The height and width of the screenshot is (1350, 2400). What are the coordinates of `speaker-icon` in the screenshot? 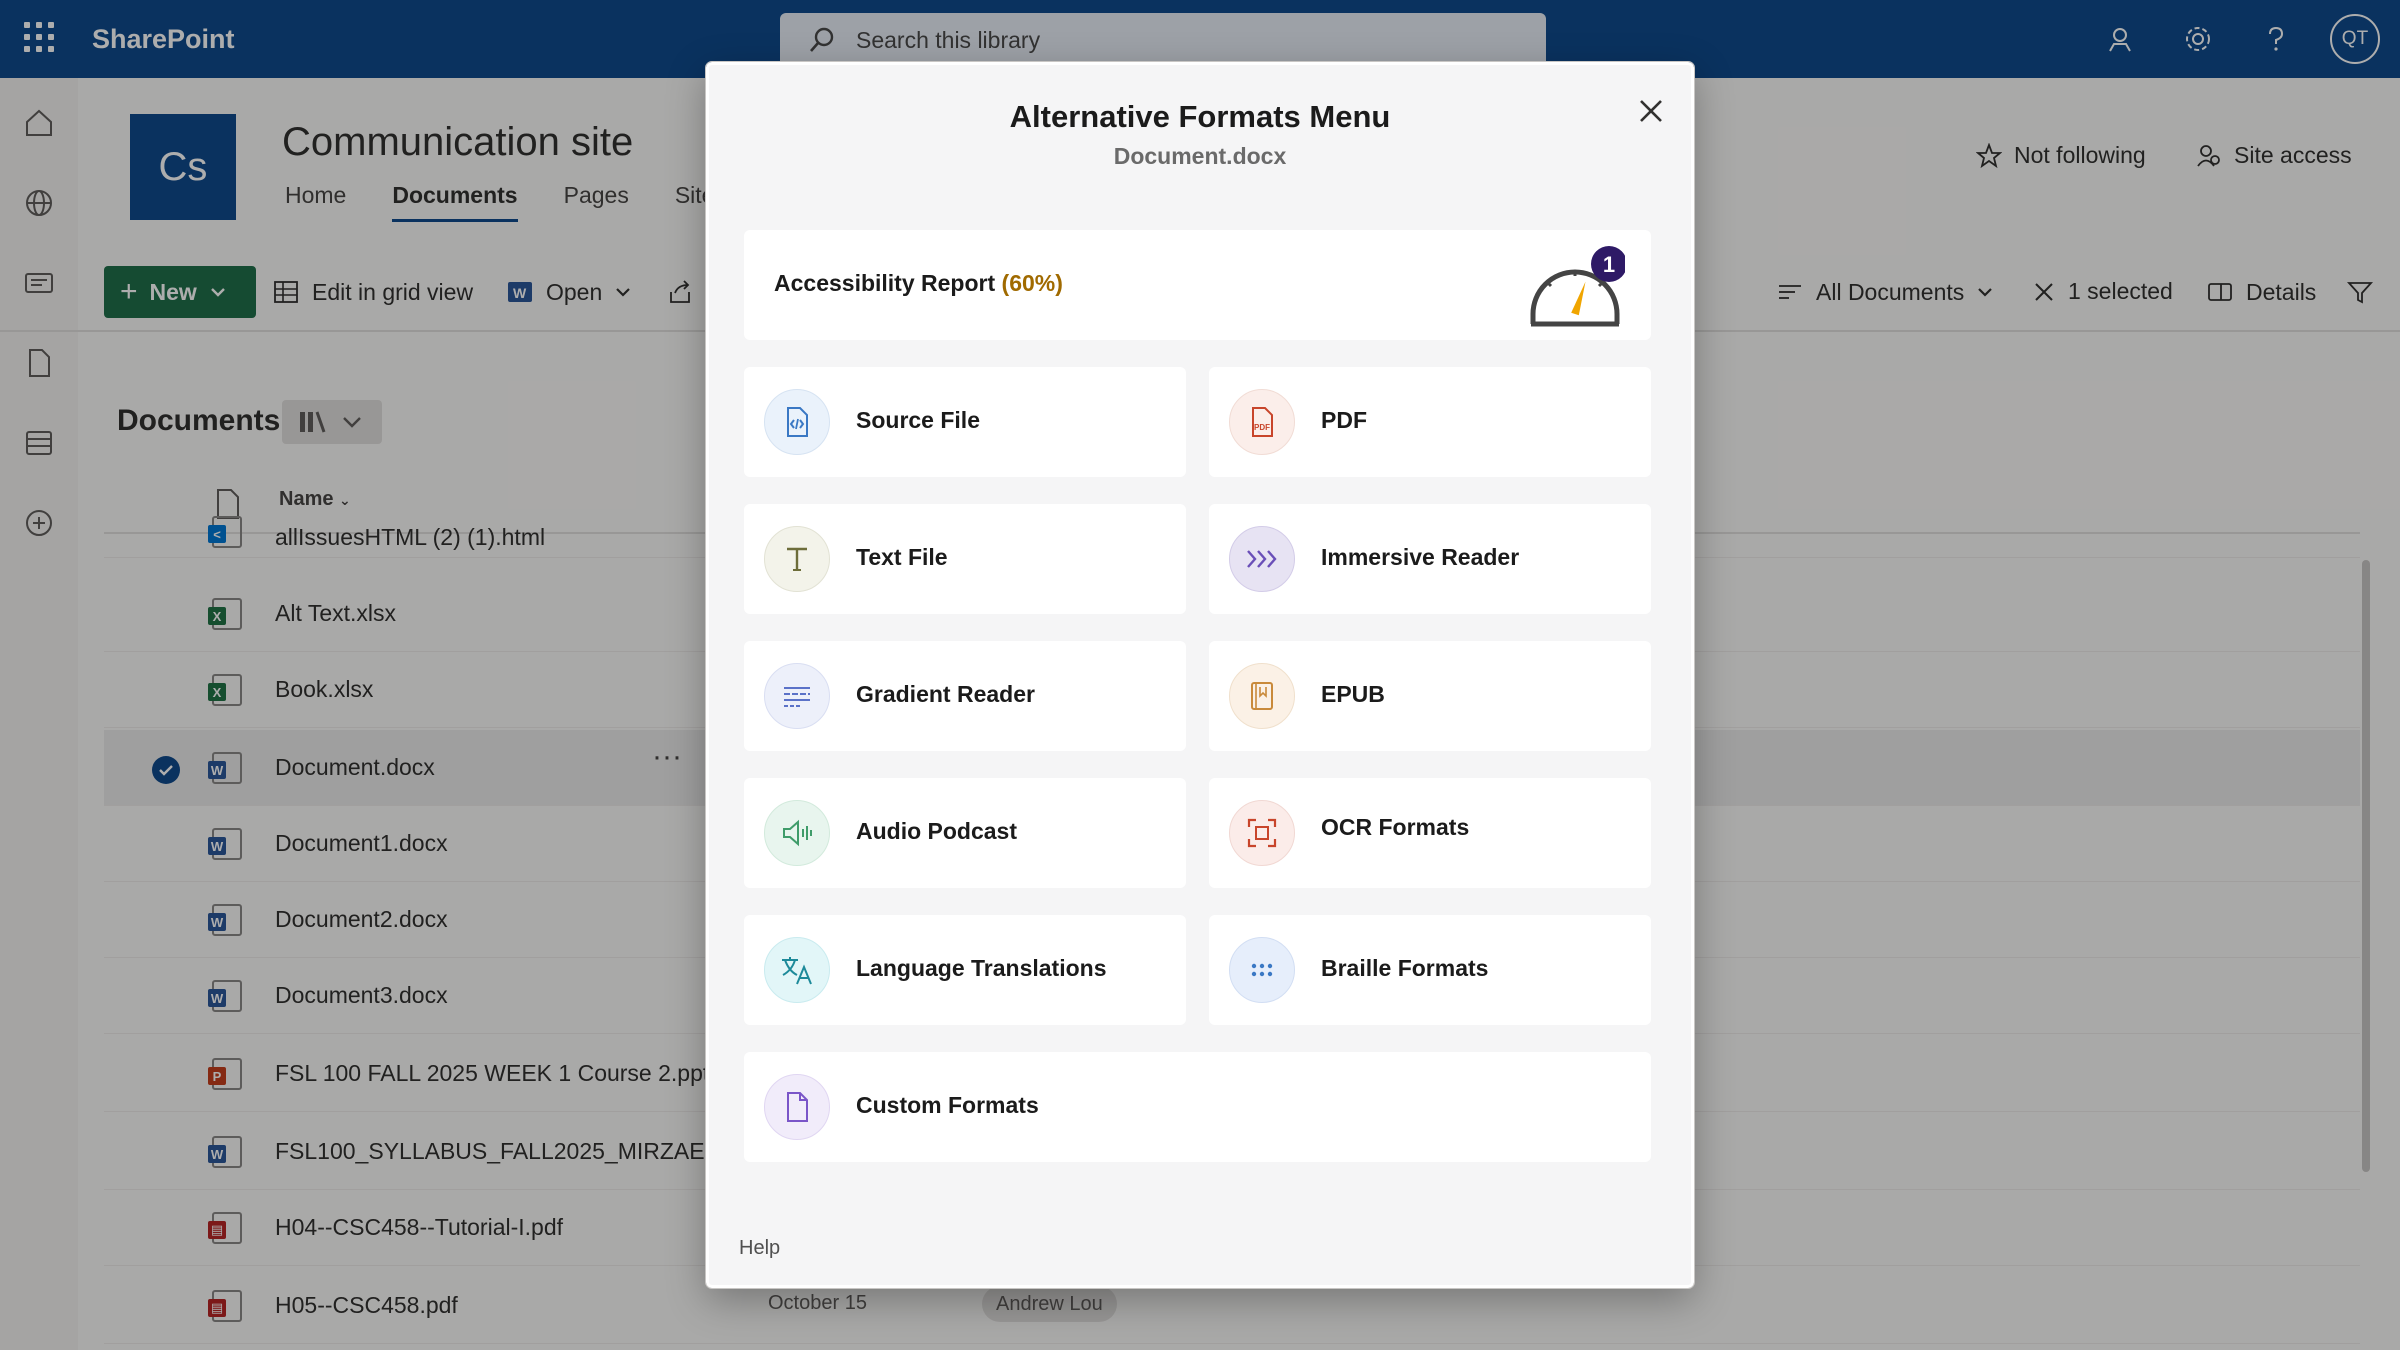 It's located at (797, 833).